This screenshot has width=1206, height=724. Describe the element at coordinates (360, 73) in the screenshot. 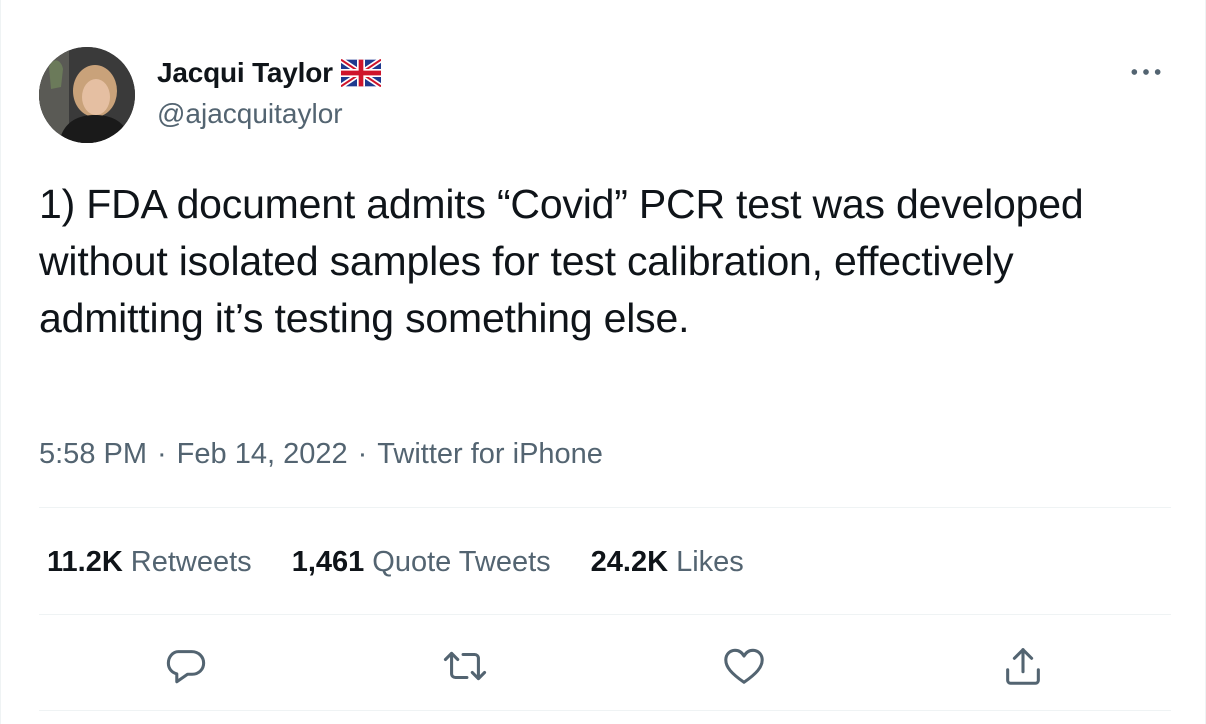

I see `uk-flag-icon` at that location.